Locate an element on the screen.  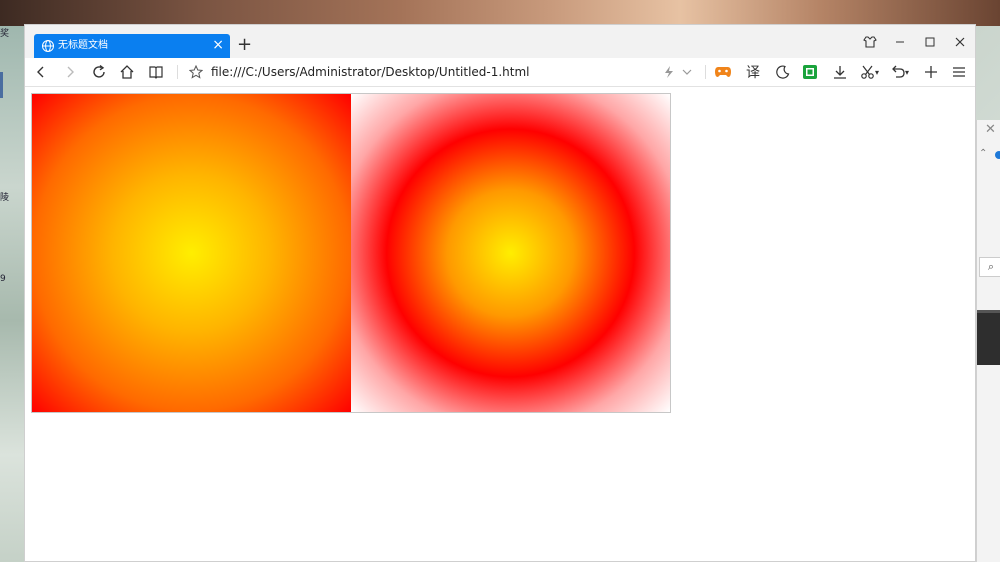
translate-button: 译 is located at coordinates (753, 72).